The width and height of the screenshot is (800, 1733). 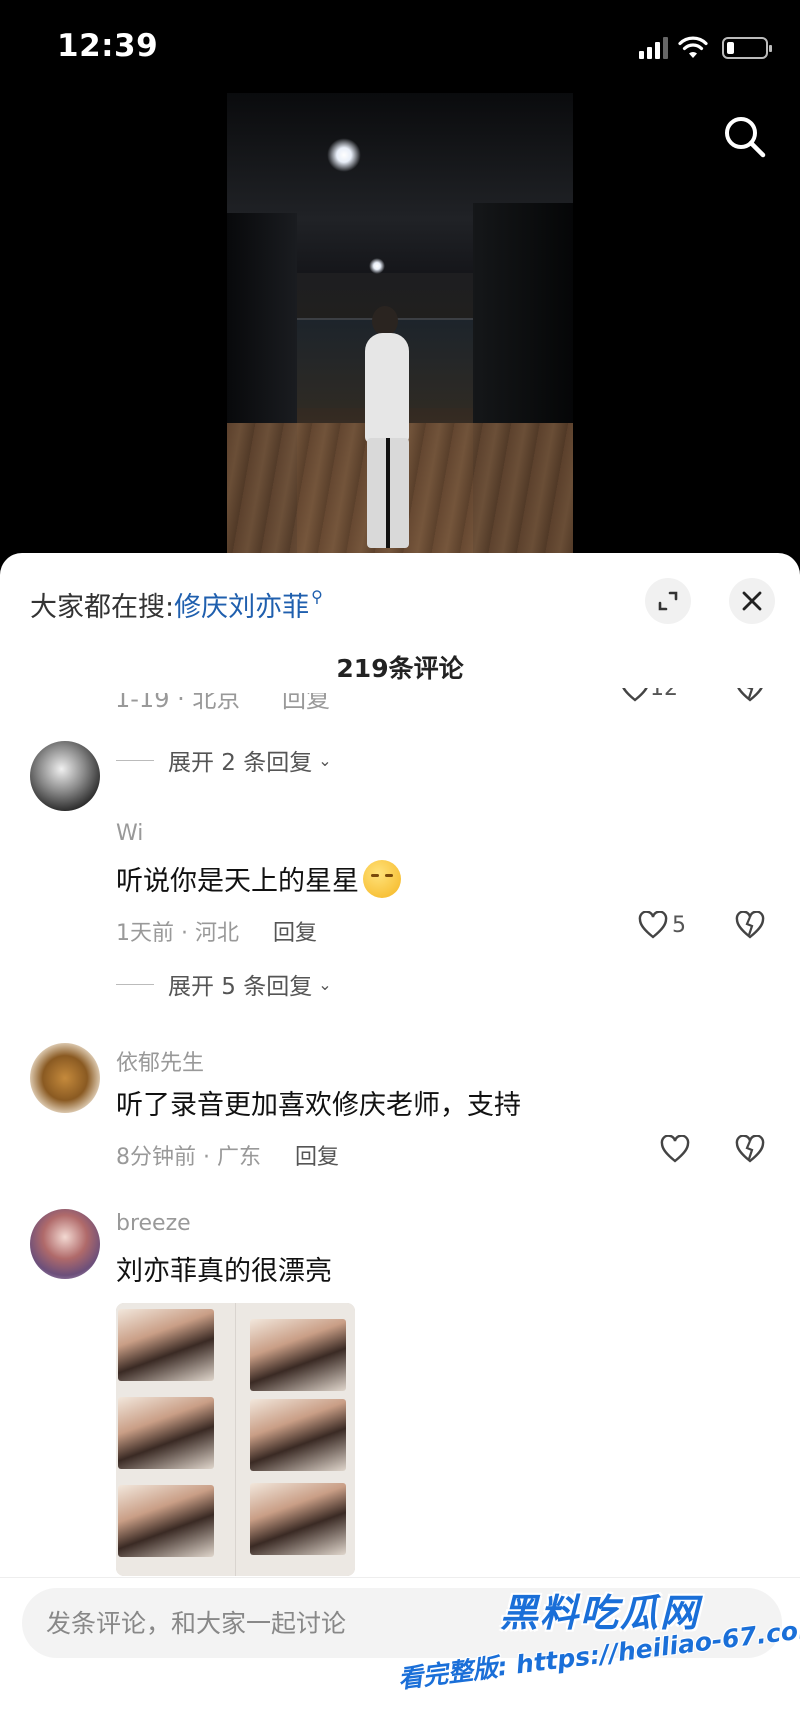 I want to click on comment-count: 219条评论, so click(x=400, y=668).